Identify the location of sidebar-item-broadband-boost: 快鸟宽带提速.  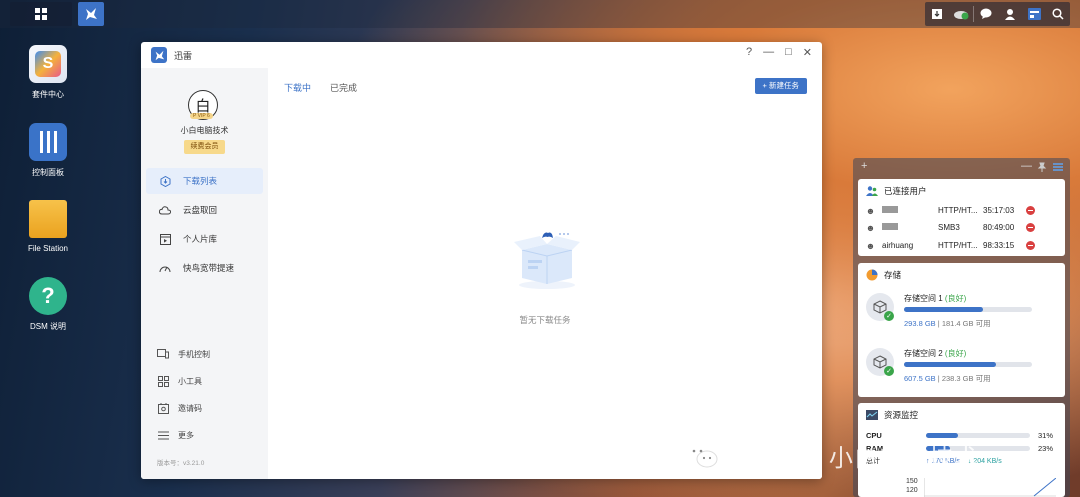
(204, 268).